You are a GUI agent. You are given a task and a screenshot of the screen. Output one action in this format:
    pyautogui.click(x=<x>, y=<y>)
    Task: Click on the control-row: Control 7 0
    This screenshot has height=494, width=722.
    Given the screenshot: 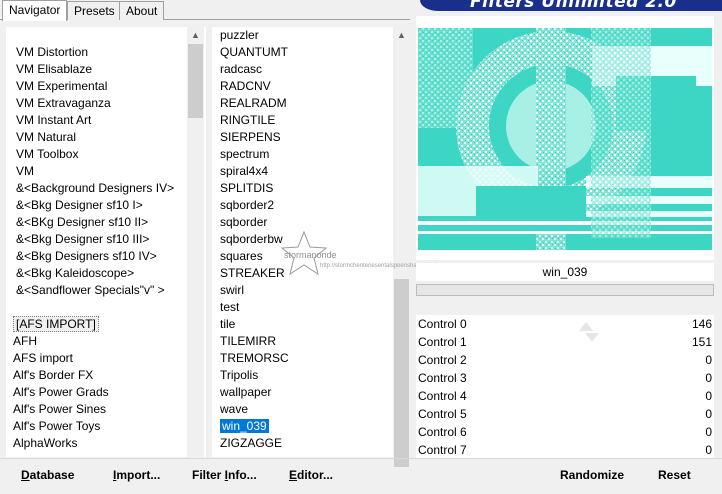 What is the action you would take?
    pyautogui.click(x=565, y=450)
    